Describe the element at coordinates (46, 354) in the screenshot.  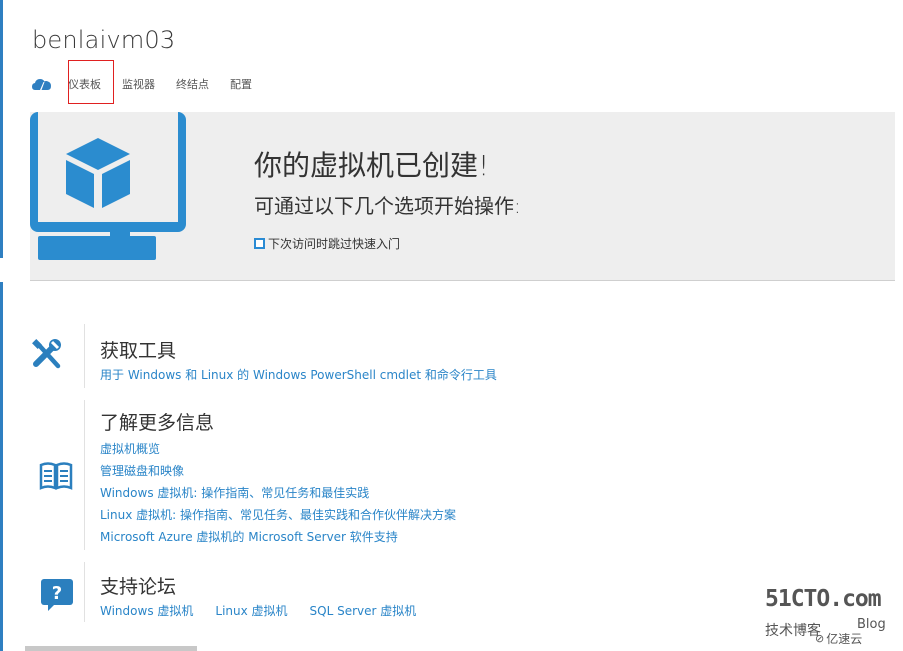
I see `tools-icon` at that location.